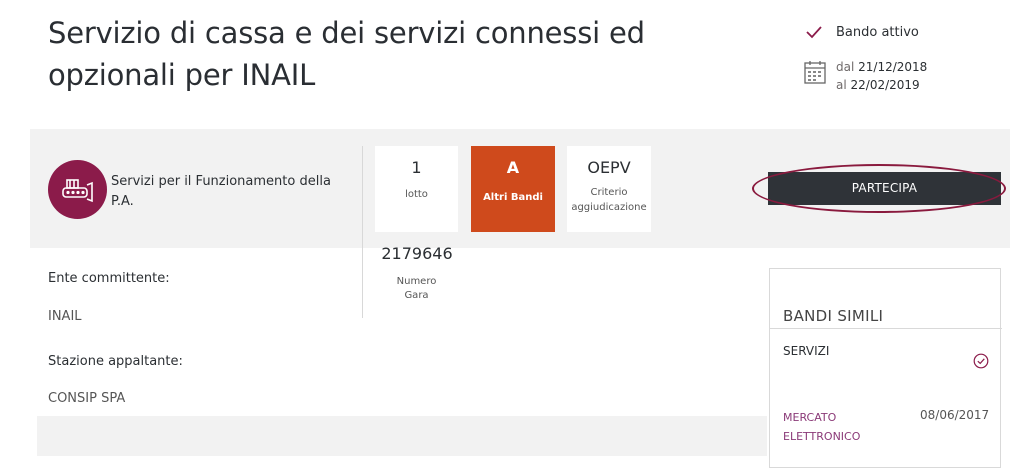  What do you see at coordinates (609, 207) in the screenshot?
I see `criterio-label-line2: aggiudicazione` at bounding box center [609, 207].